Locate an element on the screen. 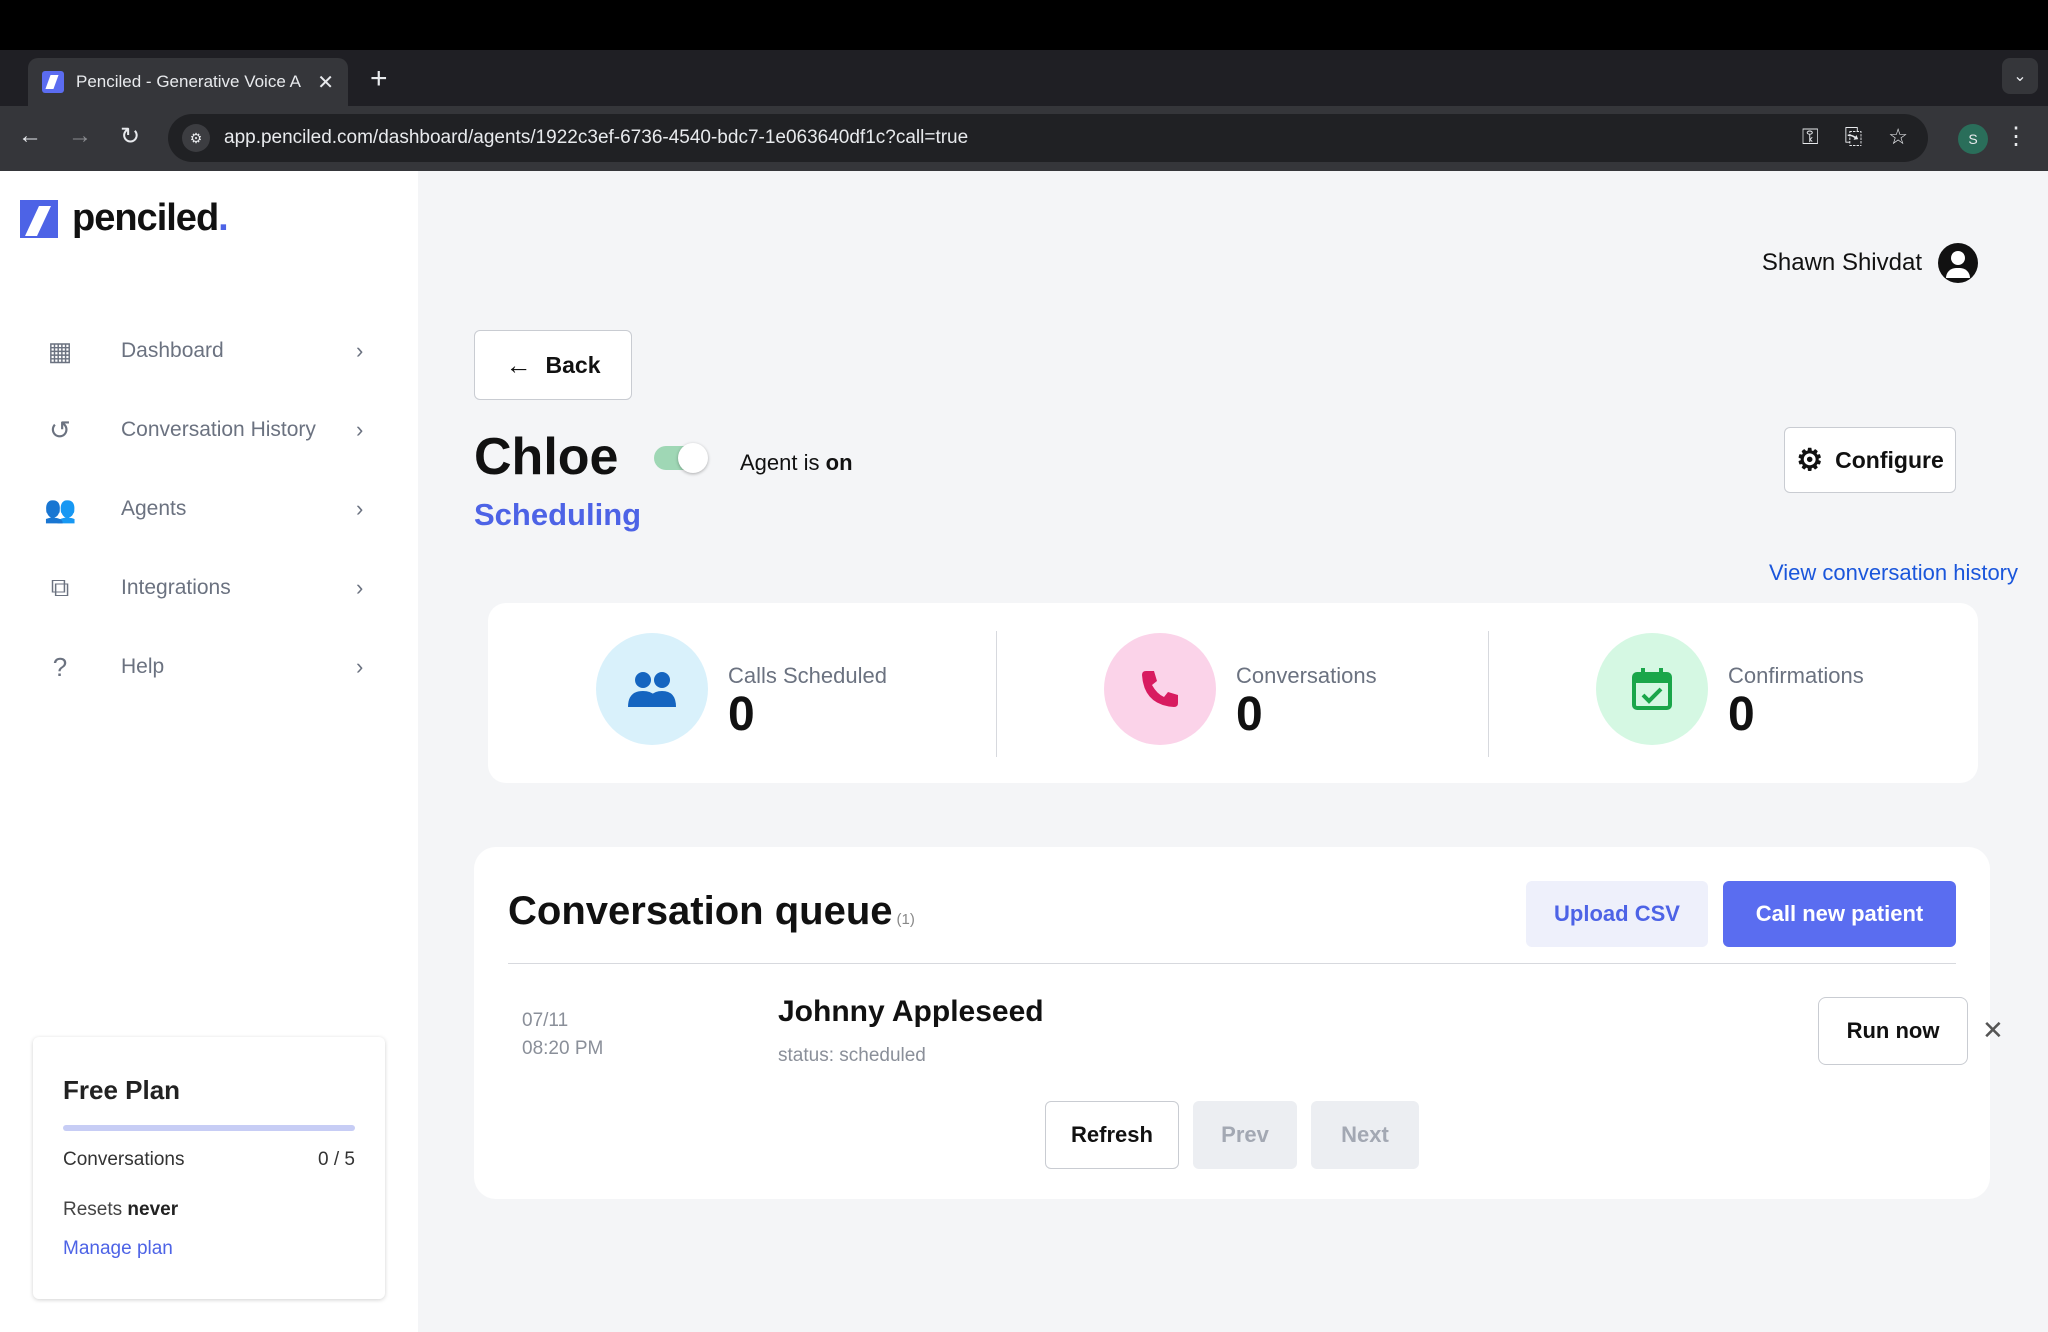  stat-calls-scheduled: Calls Scheduled 0 is located at coordinates (742, 693).